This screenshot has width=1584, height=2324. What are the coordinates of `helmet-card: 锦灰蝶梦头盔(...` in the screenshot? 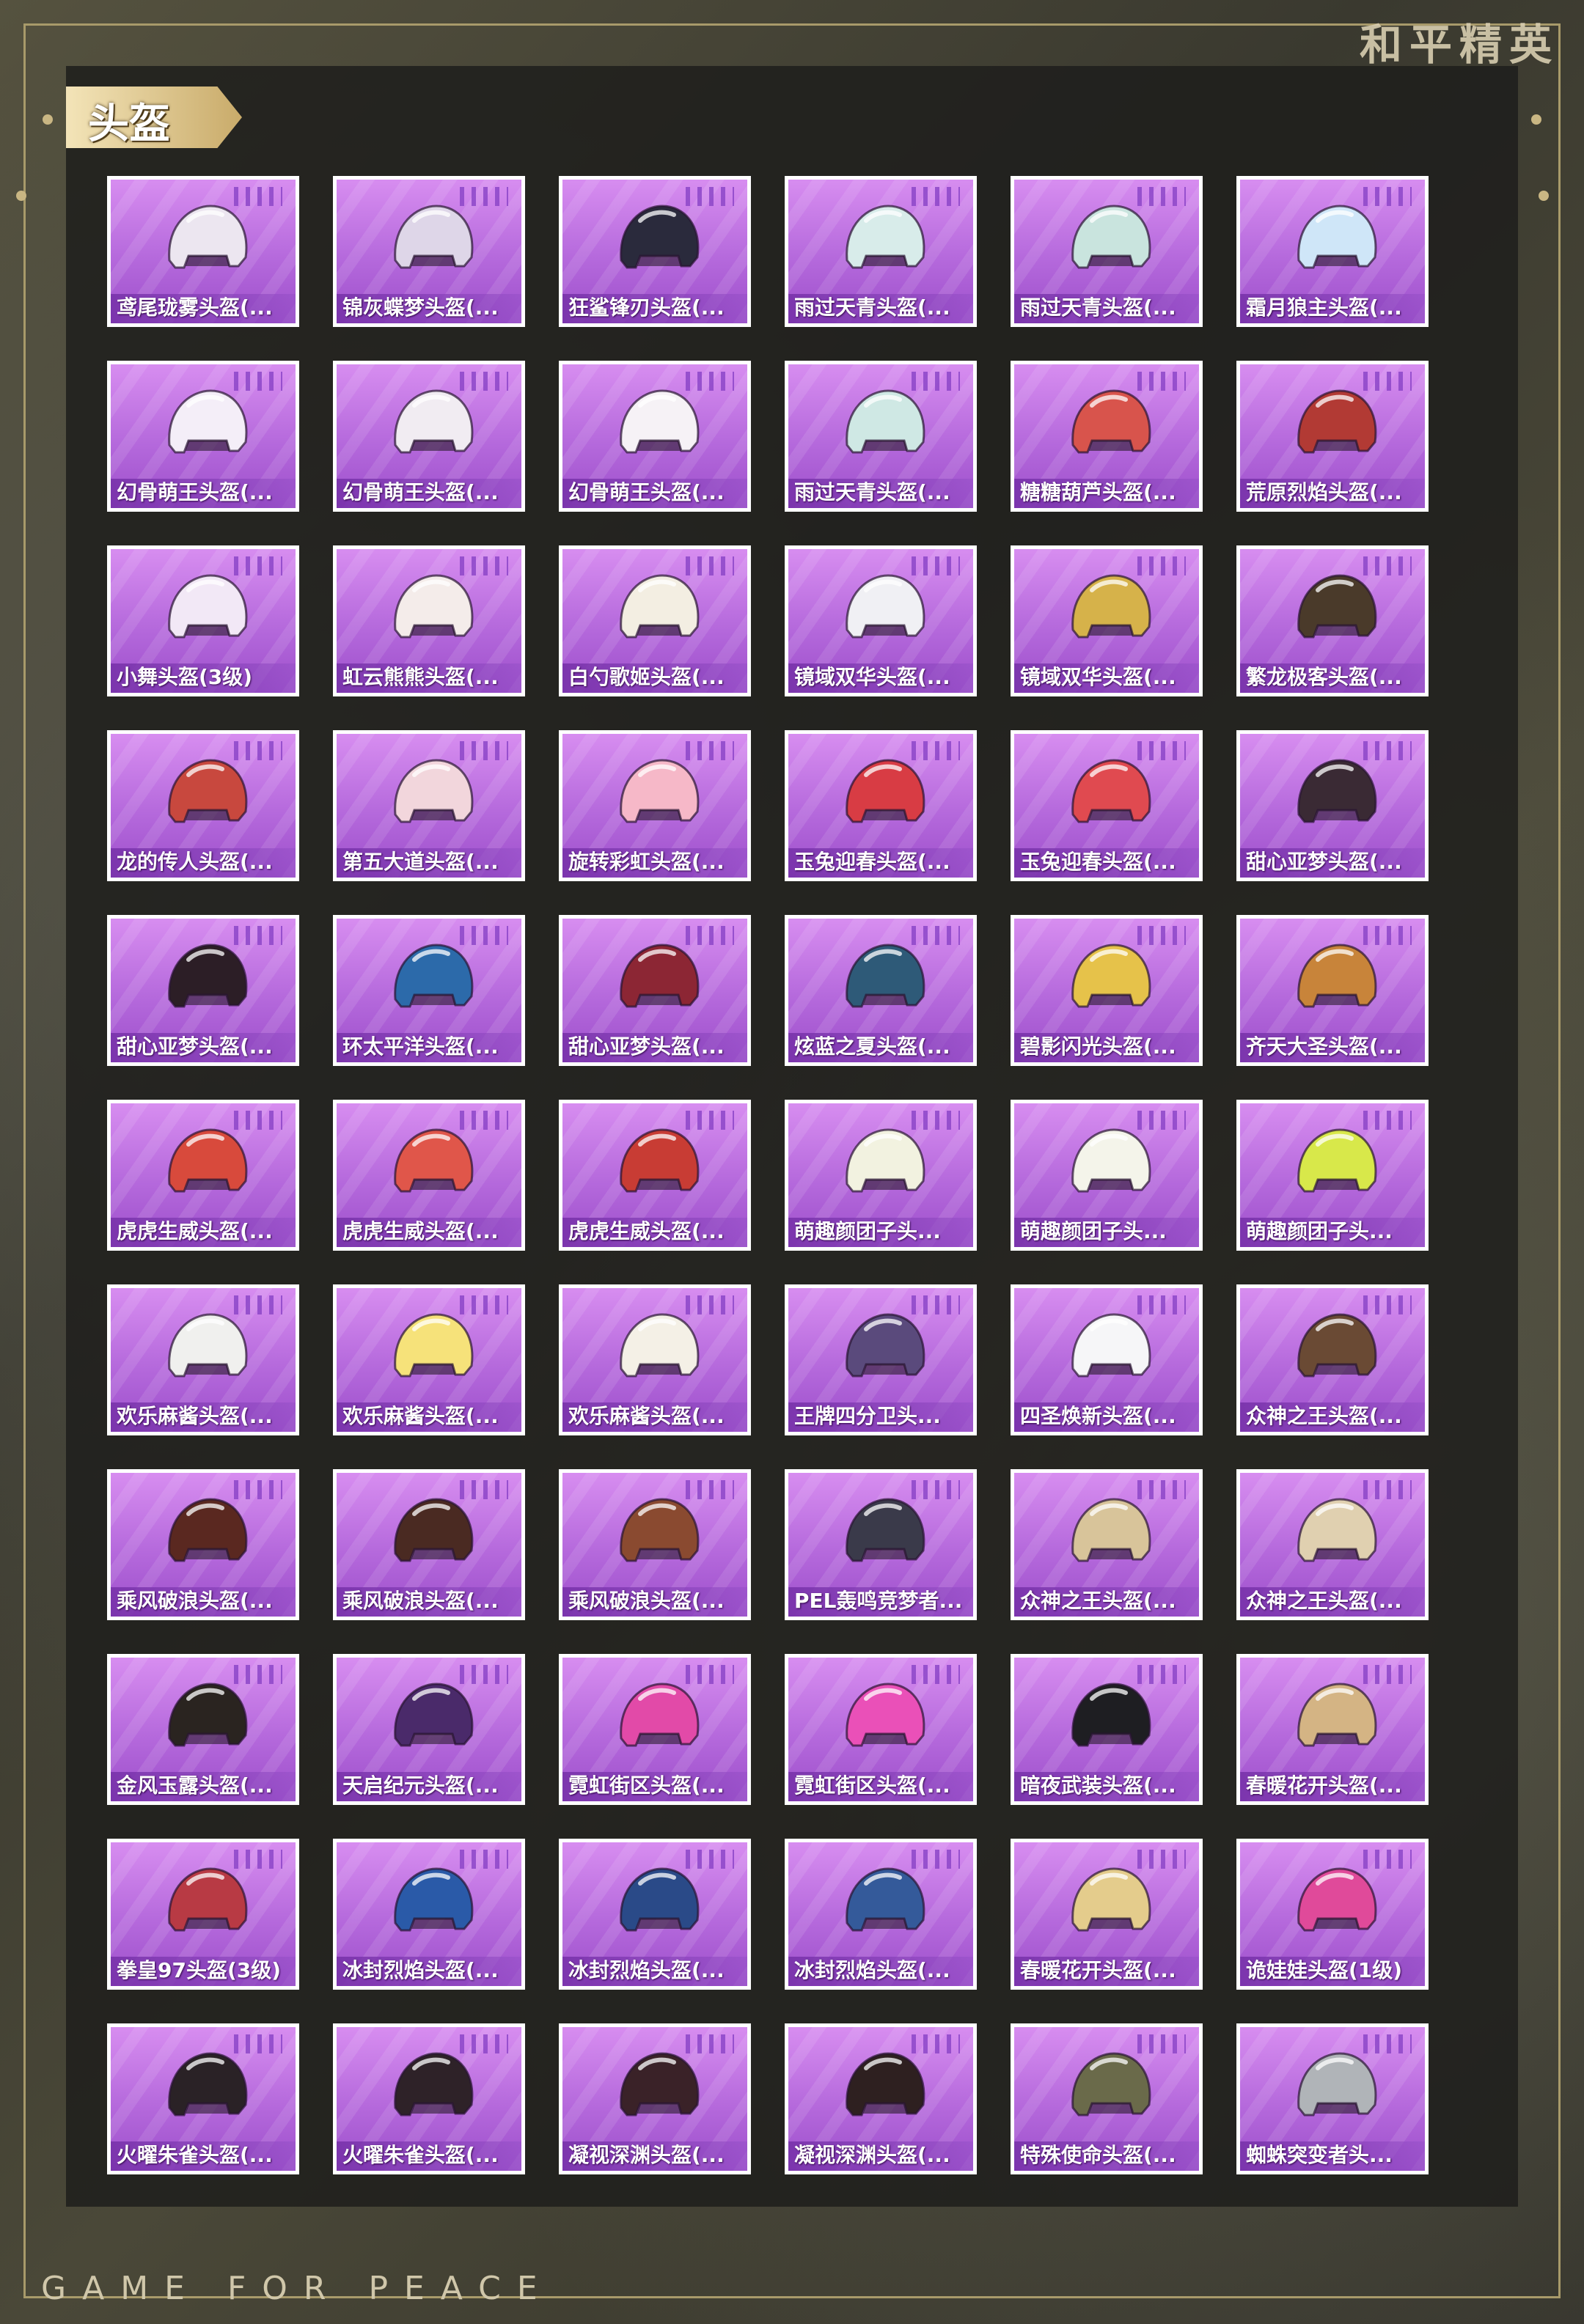 It's located at (429, 251).